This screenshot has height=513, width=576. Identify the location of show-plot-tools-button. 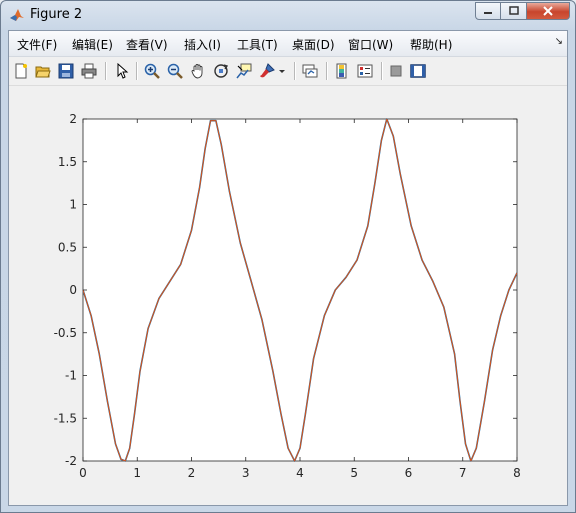
(418, 71).